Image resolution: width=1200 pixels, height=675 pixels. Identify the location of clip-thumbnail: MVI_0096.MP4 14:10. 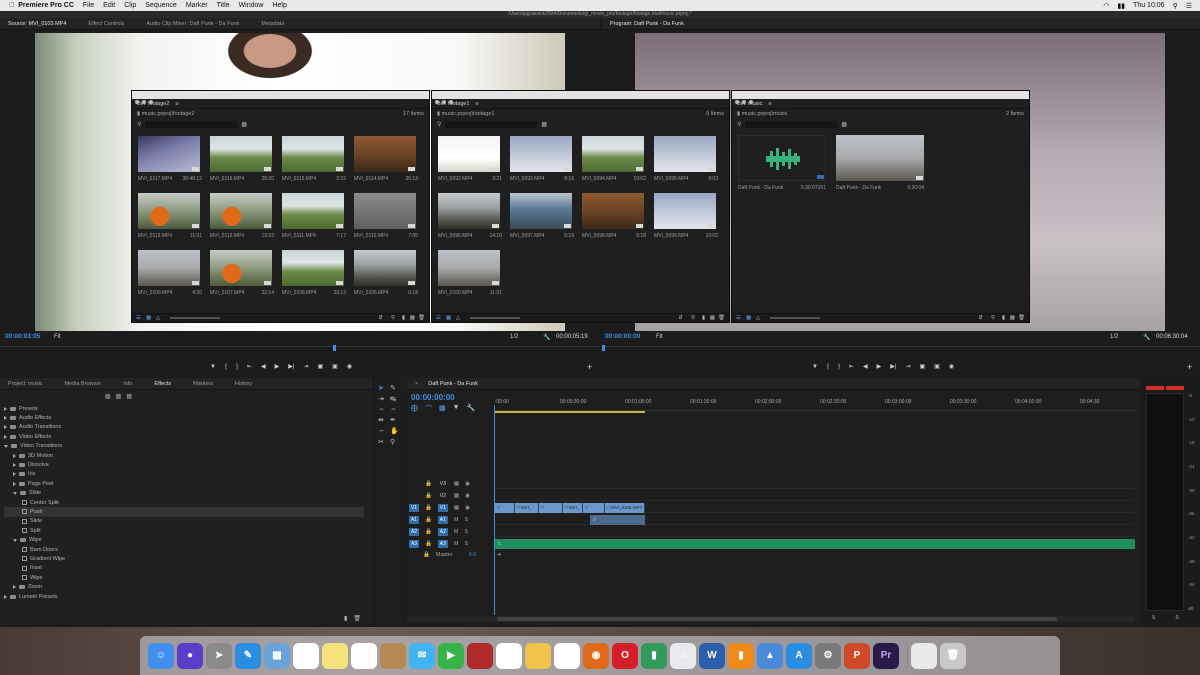
(471, 216).